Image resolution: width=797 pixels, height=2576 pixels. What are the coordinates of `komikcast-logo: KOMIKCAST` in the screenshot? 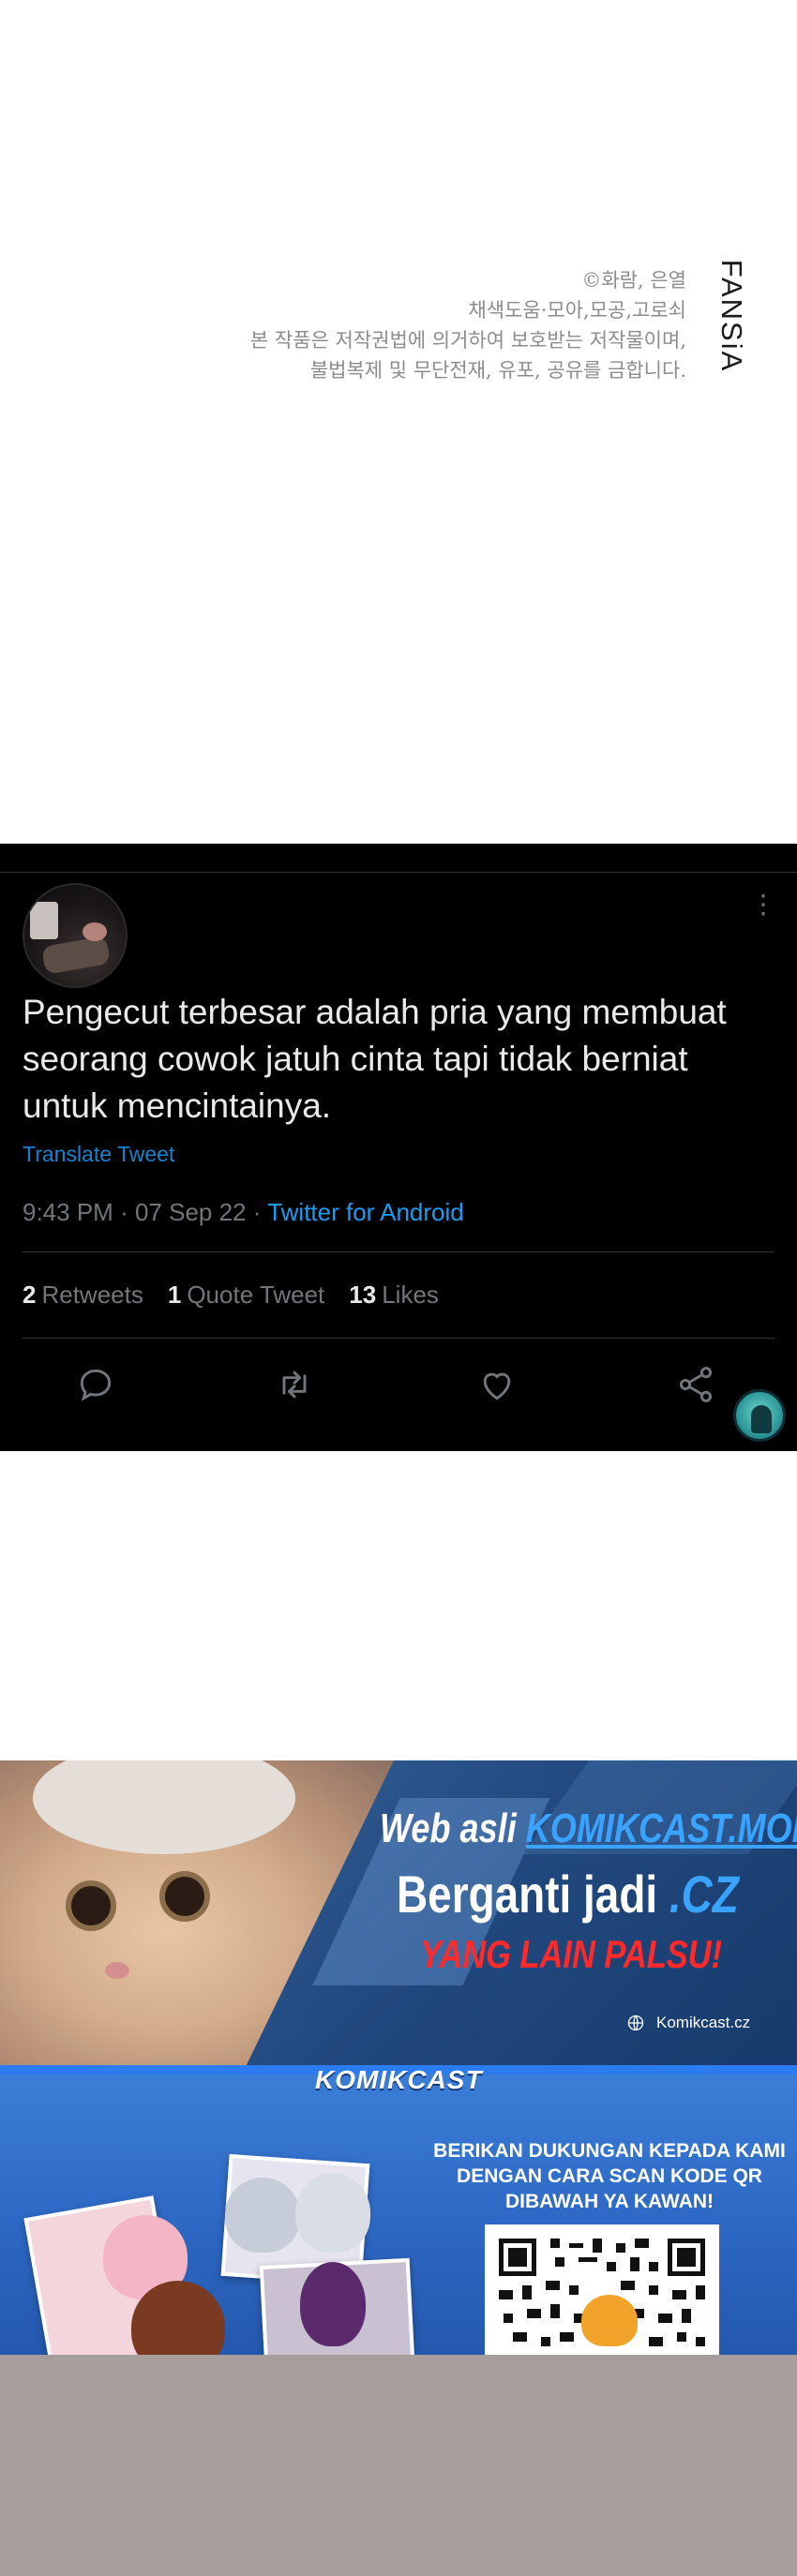 It's located at (399, 2079).